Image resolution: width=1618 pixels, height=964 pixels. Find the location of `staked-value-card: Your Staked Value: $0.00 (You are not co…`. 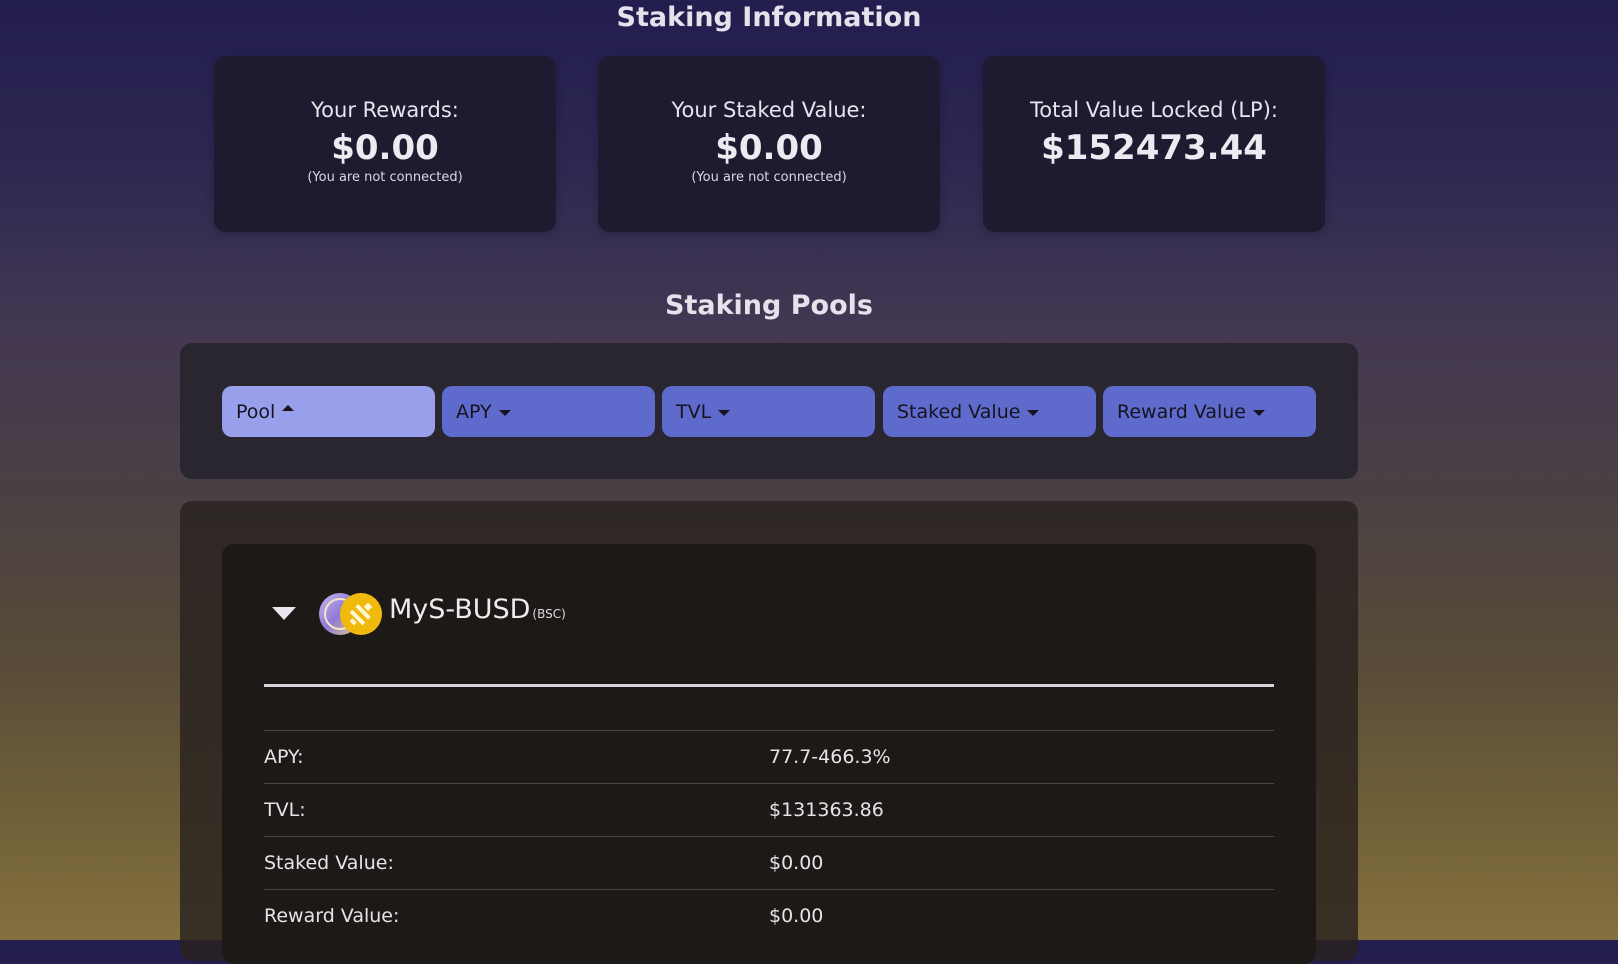

staked-value-card: Your Staked Value: $0.00 (You are not co… is located at coordinates (769, 144).